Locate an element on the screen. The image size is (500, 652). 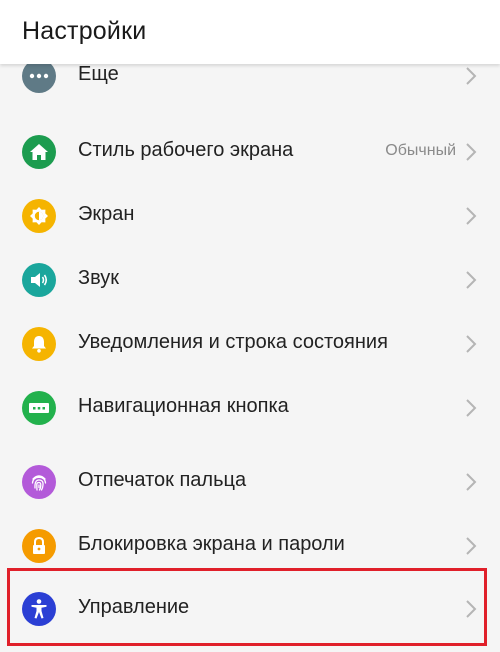
settings-item-label: Экран is located at coordinates (106, 214).